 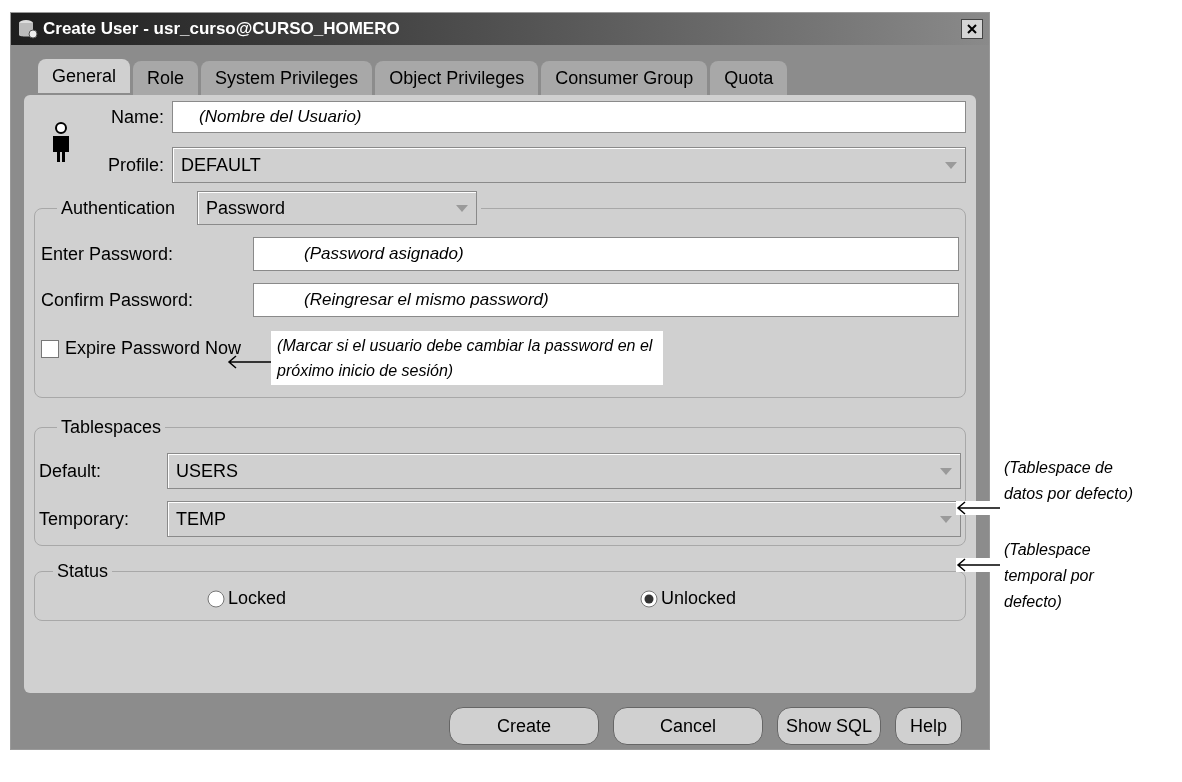 I want to click on close-button, so click(x=972, y=29).